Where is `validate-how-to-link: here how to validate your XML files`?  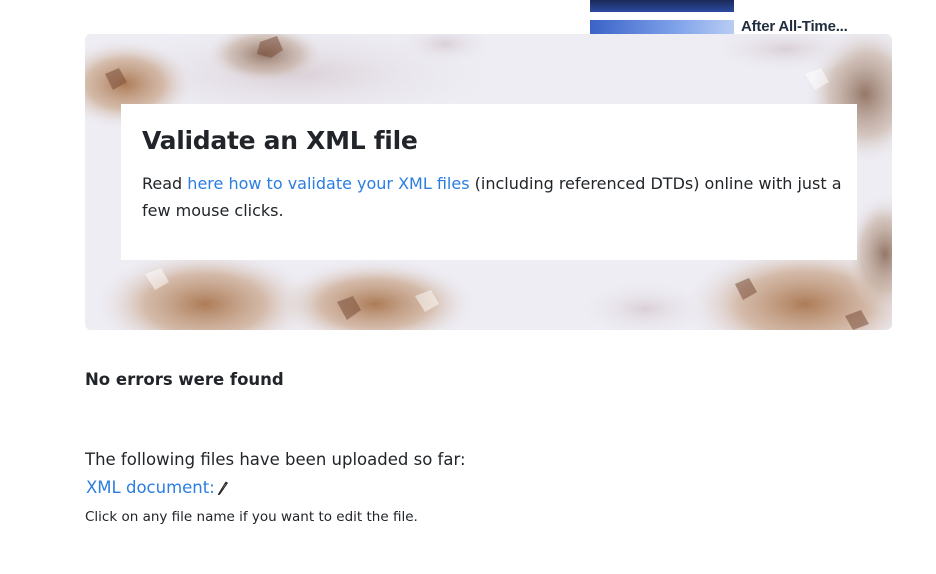
validate-how-to-link: here how to validate your XML files is located at coordinates (328, 183).